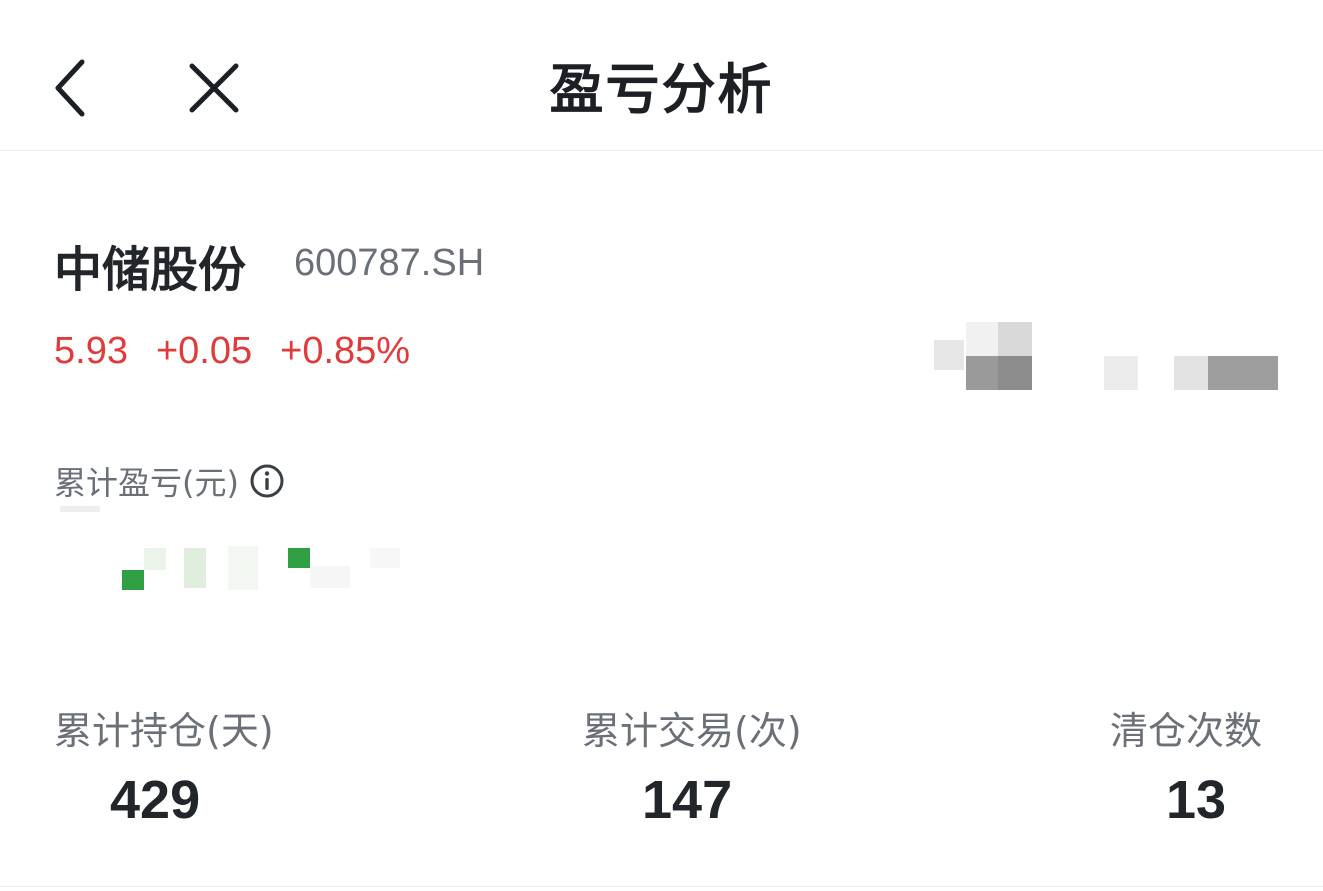  Describe the element at coordinates (389, 263) in the screenshot. I see `stock-code: 600787.SH` at that location.